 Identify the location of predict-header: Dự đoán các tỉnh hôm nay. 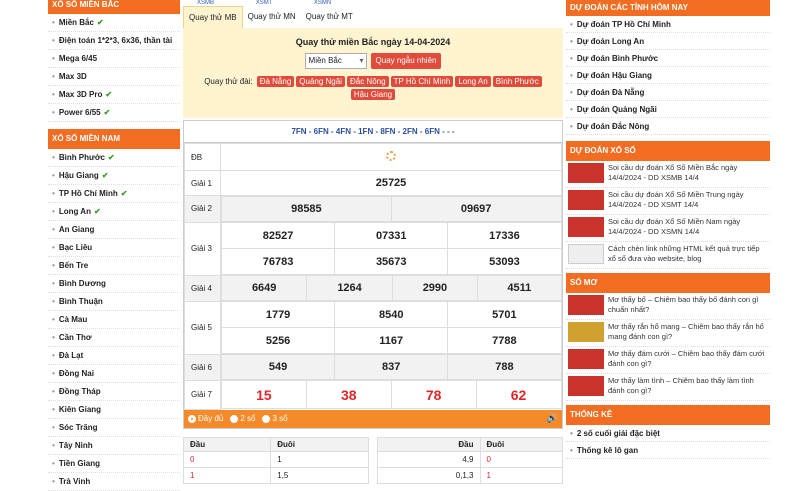
(668, 8).